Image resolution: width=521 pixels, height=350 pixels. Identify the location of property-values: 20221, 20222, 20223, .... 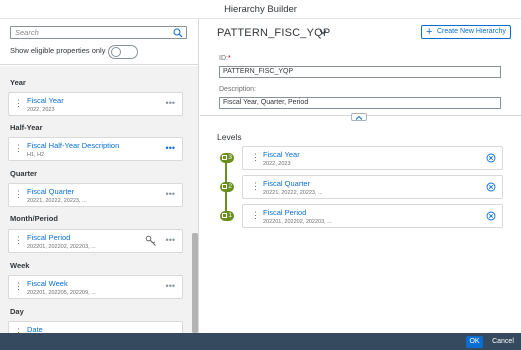
(57, 201).